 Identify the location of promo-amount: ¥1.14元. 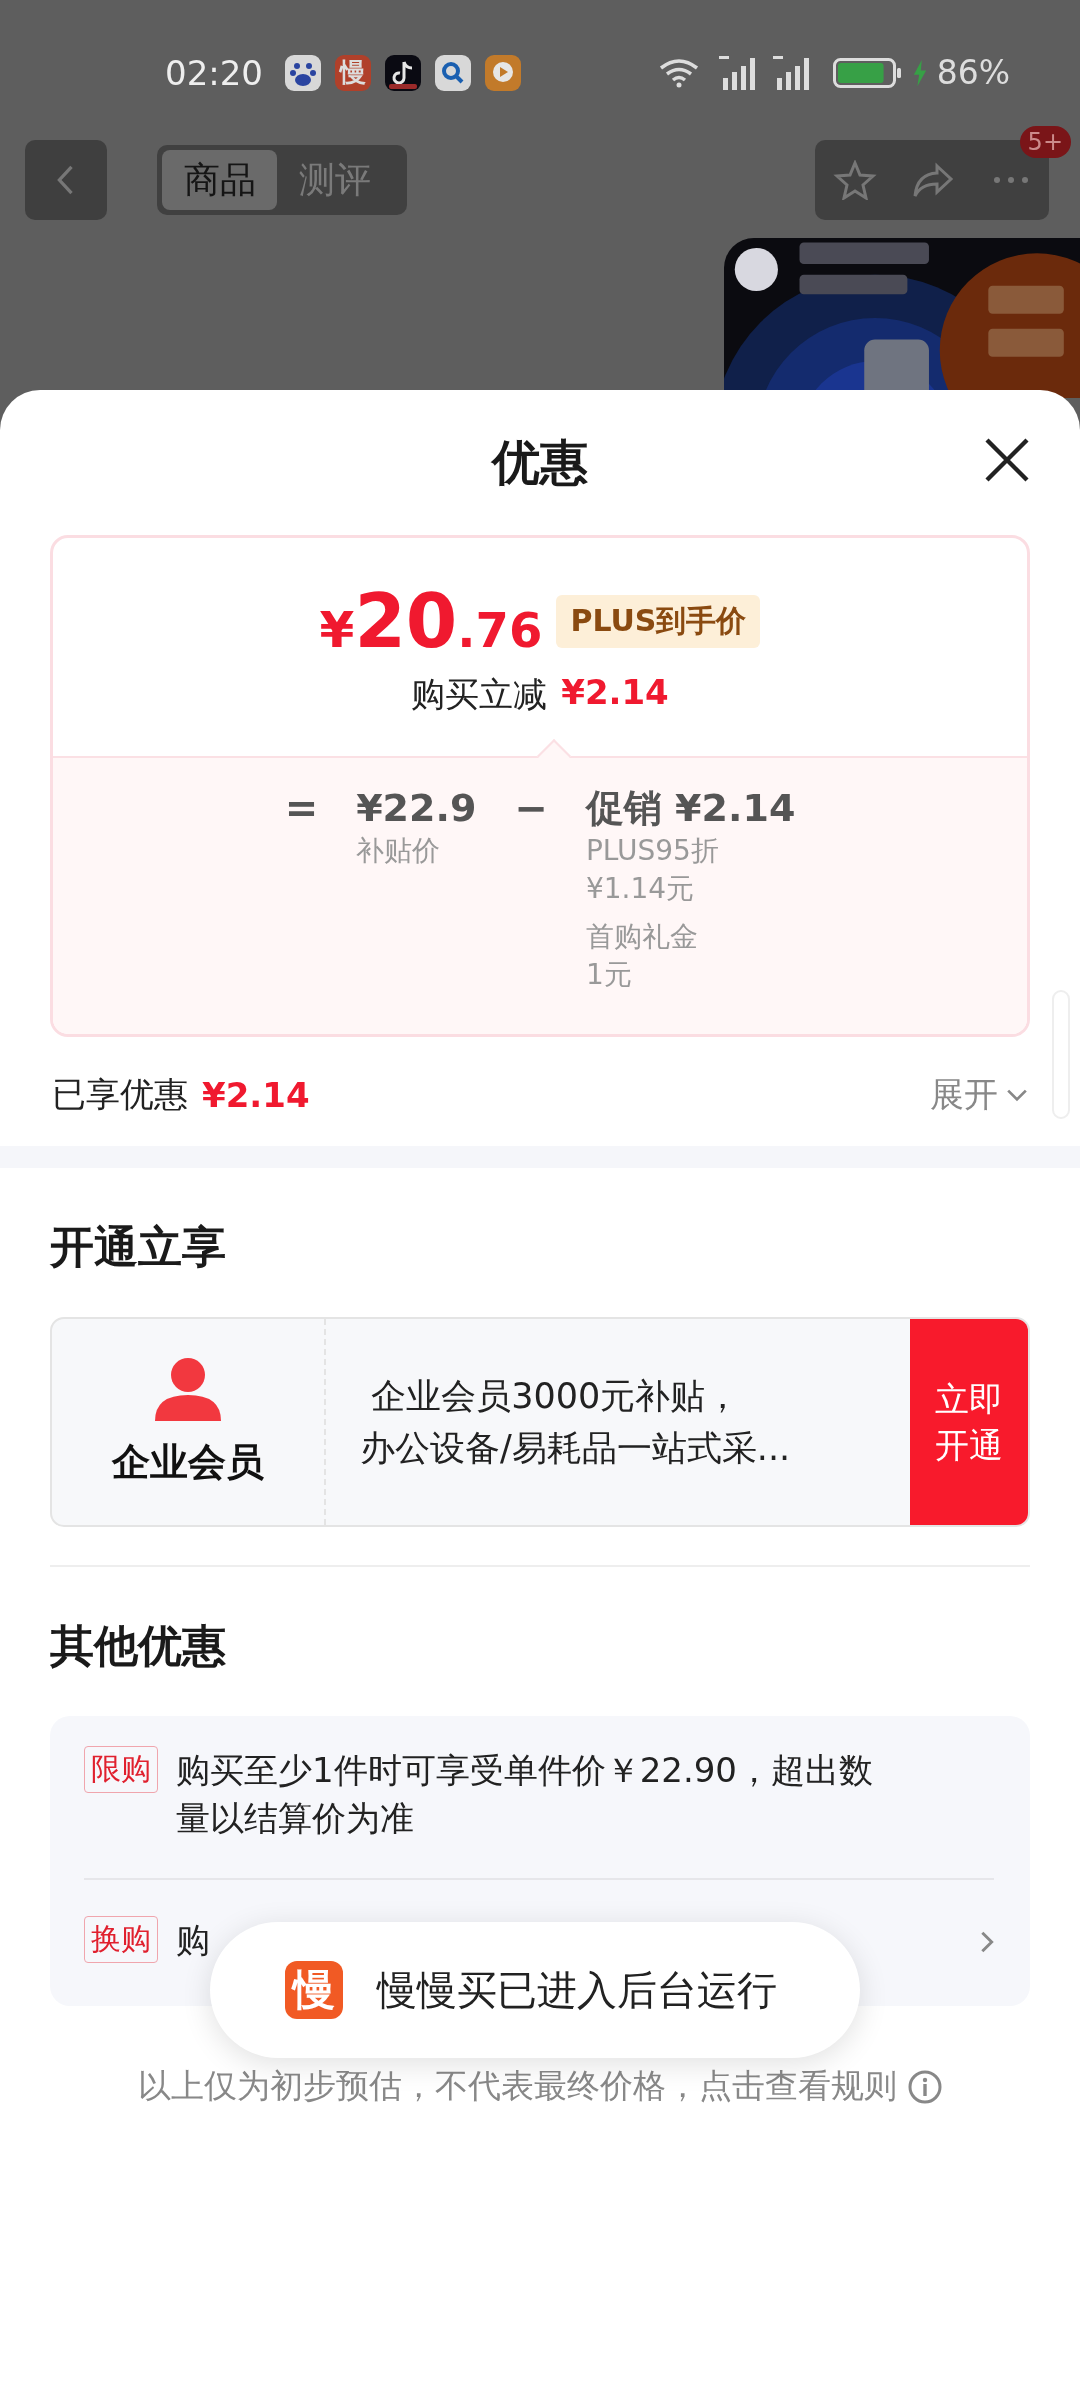
(640, 889).